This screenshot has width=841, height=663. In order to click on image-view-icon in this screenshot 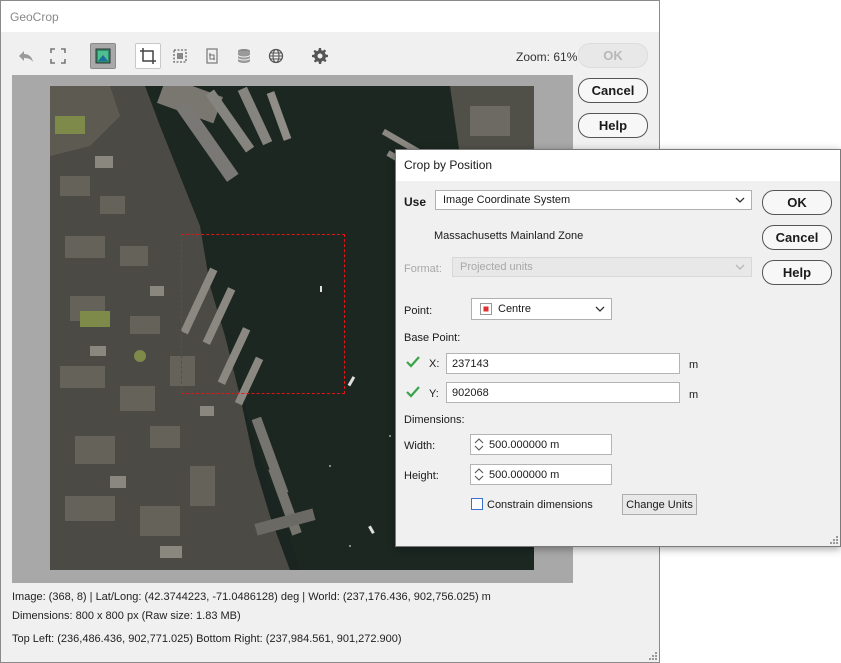, I will do `click(103, 56)`.